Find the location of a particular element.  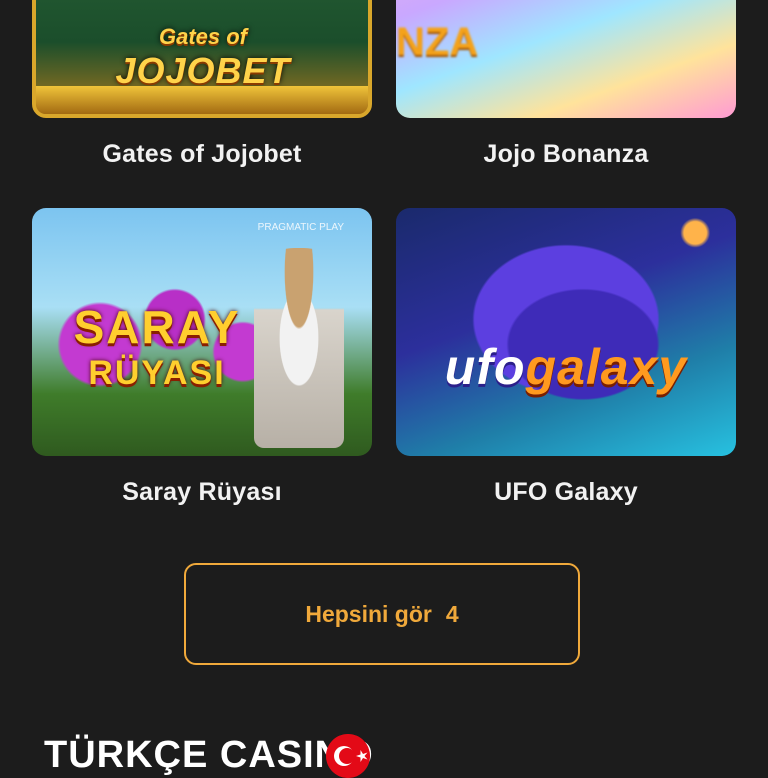

thumbnail-frame is located at coordinates (202, 100).